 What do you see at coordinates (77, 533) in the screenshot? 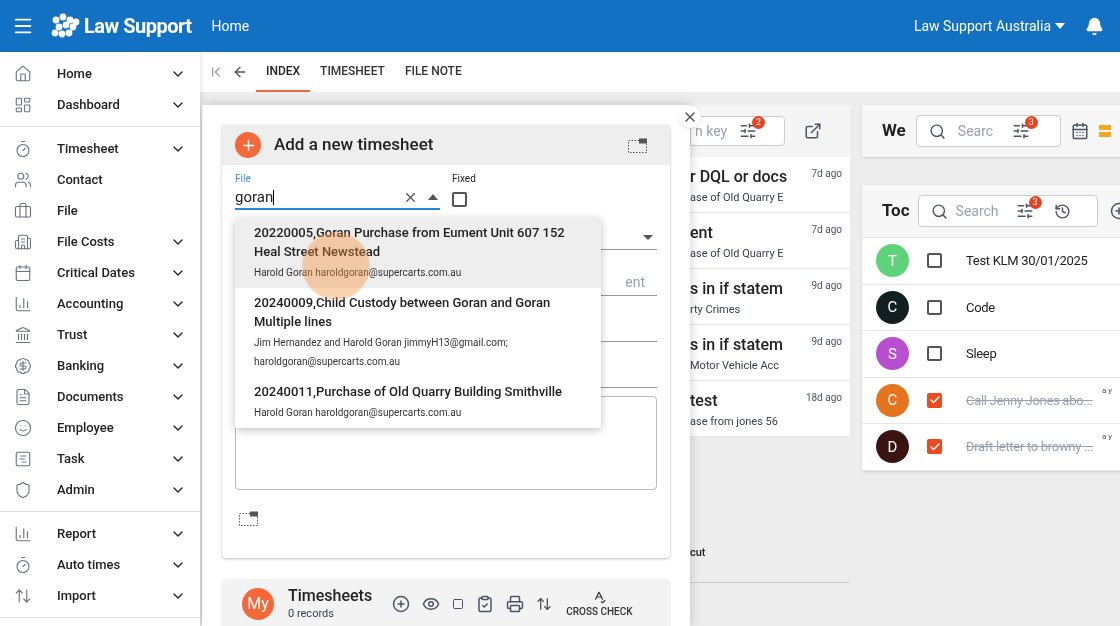
I see `sidebar-label: Report` at bounding box center [77, 533].